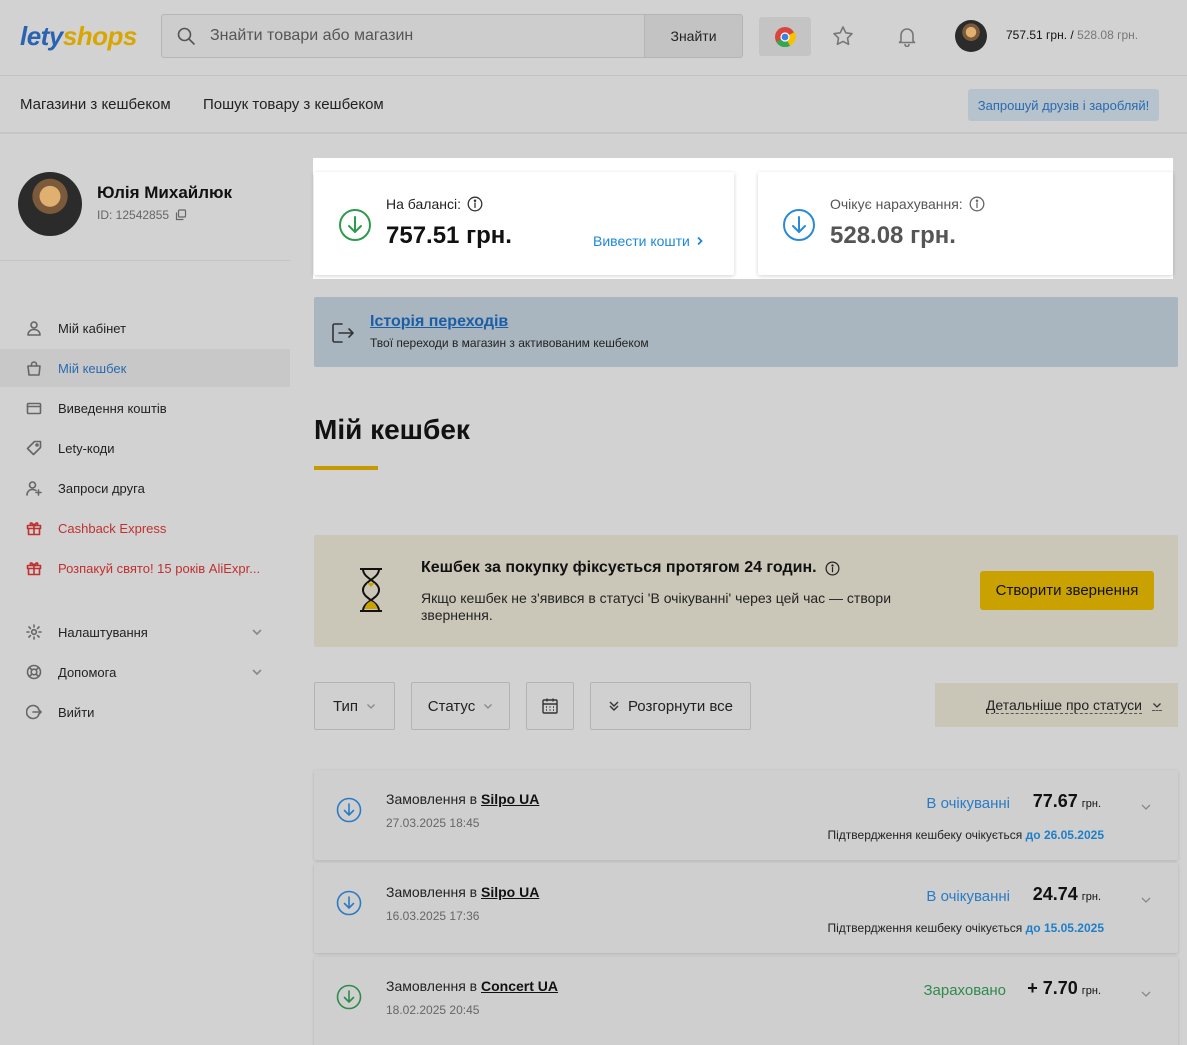 The width and height of the screenshot is (1187, 1045). Describe the element at coordinates (34, 488) in the screenshot. I see `user-plus-icon` at that location.